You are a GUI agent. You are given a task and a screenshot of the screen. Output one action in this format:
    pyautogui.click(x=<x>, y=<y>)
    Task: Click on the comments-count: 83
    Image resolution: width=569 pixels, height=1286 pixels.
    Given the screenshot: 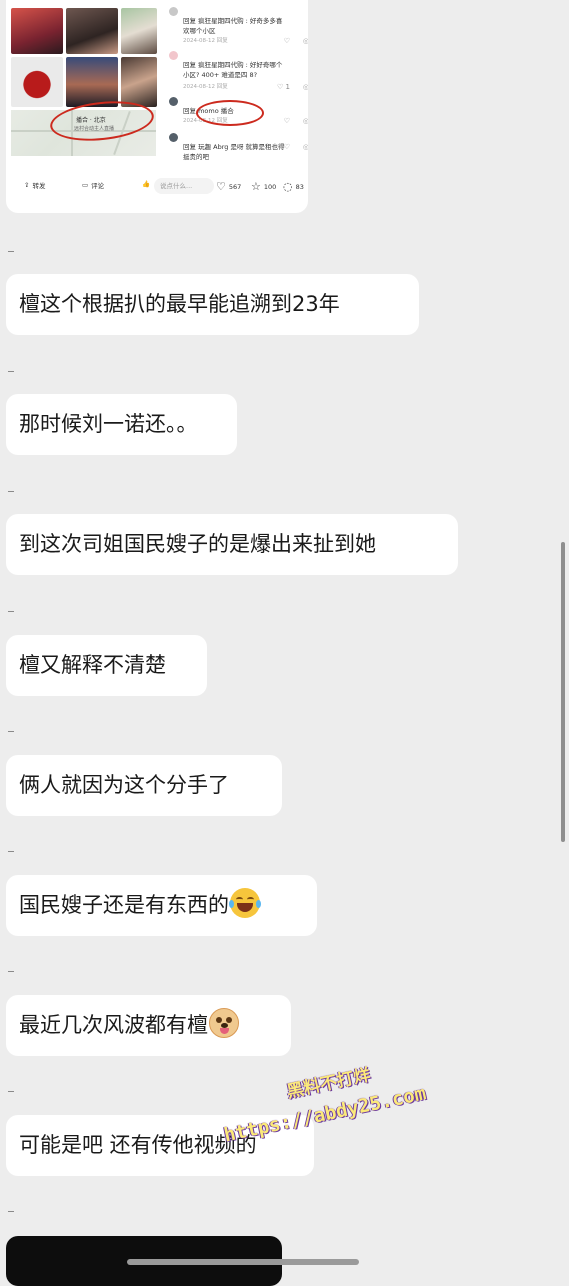 What is the action you would take?
    pyautogui.click(x=299, y=186)
    